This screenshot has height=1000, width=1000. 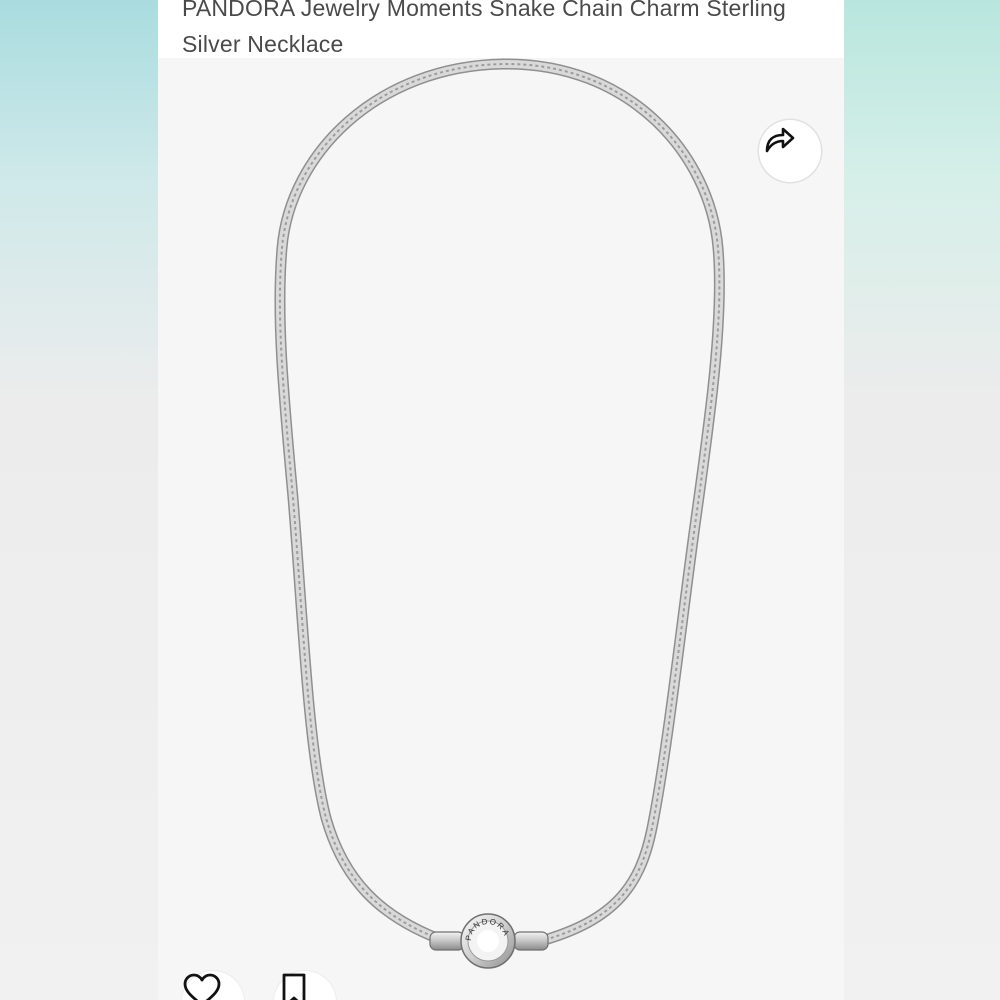 I want to click on share-button, so click(x=790, y=151).